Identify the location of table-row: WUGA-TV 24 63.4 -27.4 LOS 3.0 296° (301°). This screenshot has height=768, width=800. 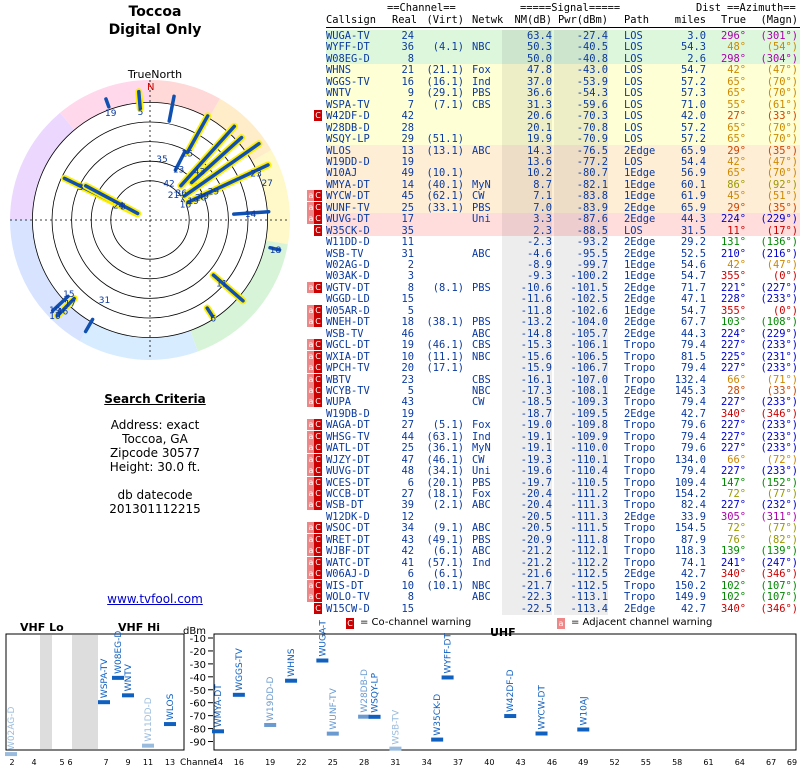
(563, 36).